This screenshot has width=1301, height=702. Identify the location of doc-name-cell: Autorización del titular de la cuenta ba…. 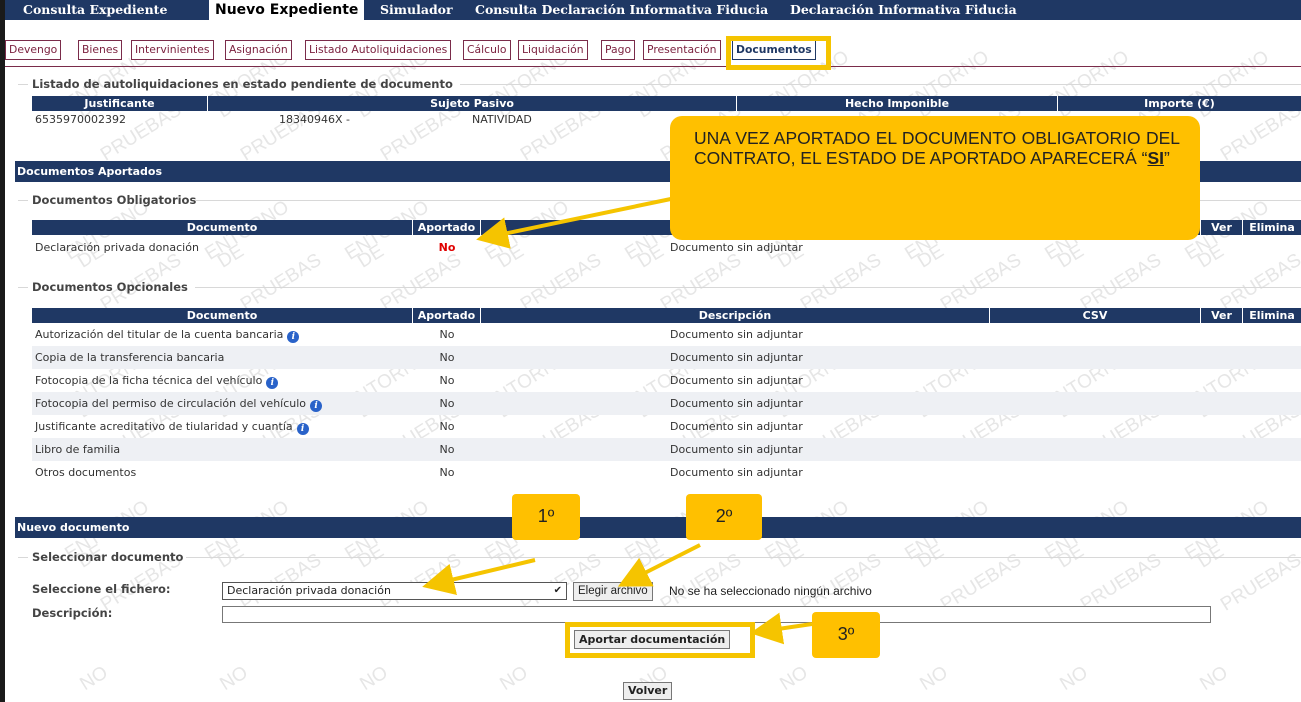
(167, 334).